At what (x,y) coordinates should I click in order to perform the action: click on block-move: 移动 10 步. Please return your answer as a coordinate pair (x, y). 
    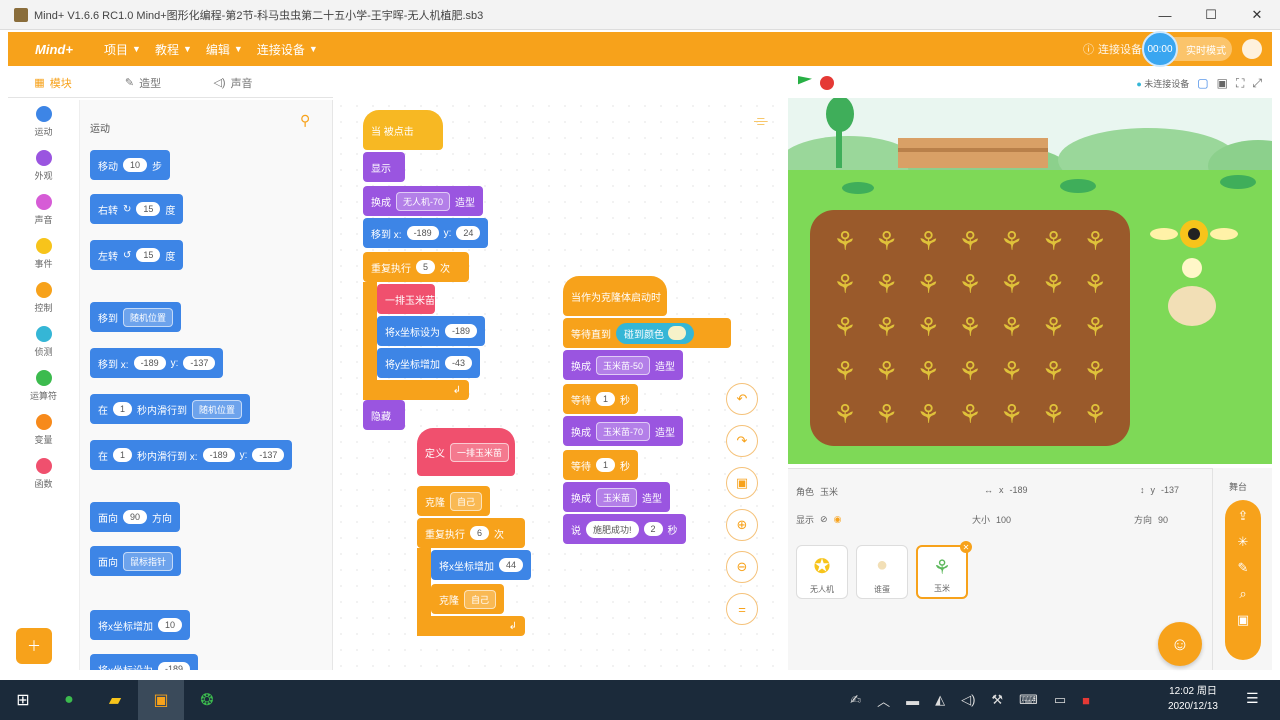
    Looking at the image, I should click on (130, 165).